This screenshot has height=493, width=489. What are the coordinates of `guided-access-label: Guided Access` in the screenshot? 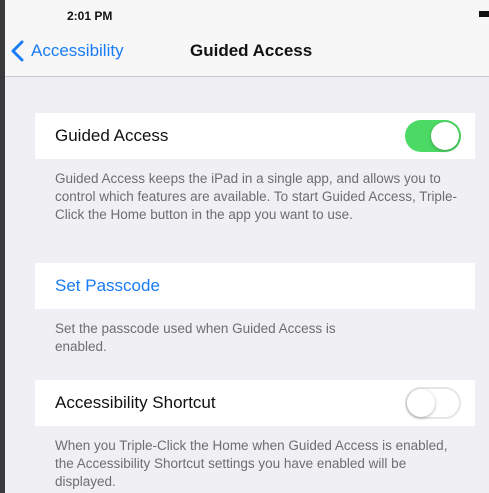 It's located at (112, 135).